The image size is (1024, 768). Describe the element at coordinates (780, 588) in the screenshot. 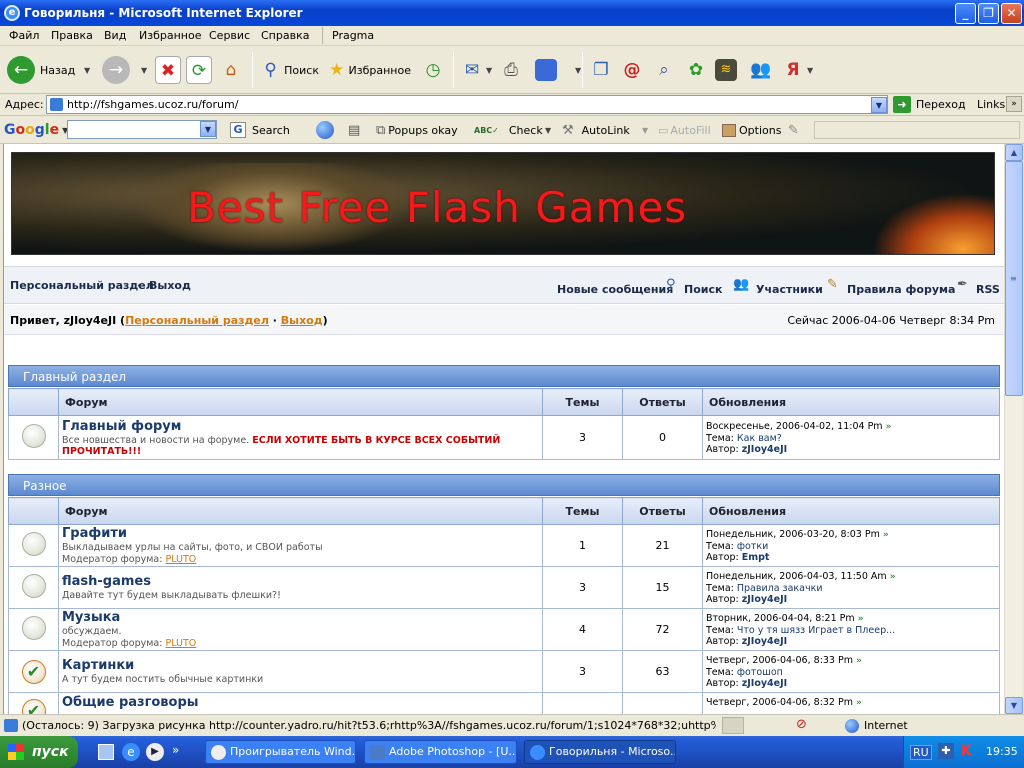

I see `last-topic-link: Правила закачки` at that location.